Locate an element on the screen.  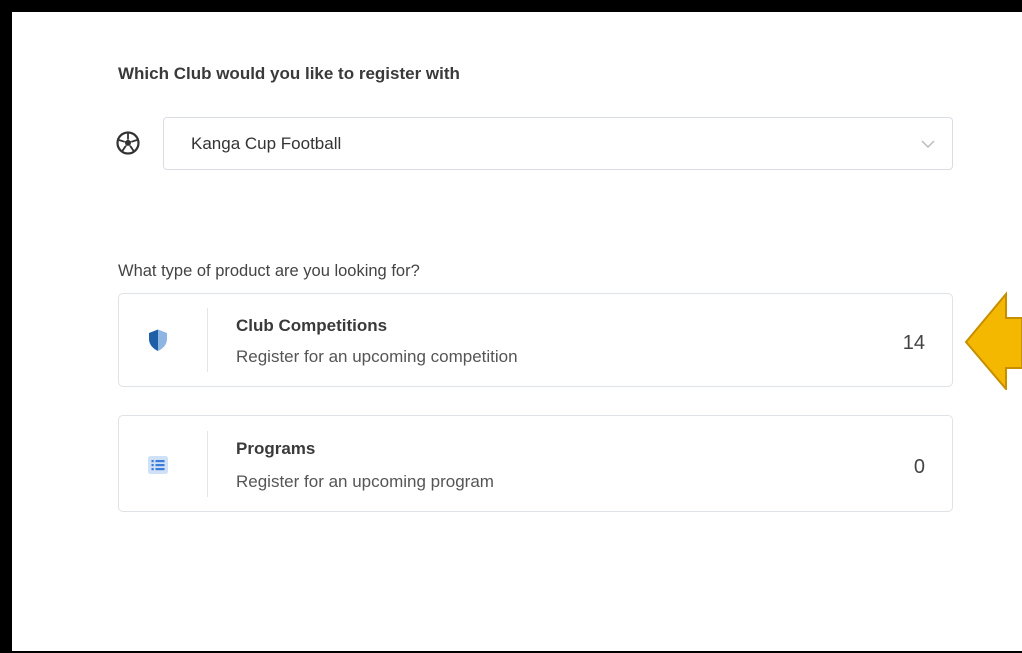
card-title: Programs is located at coordinates (276, 448).